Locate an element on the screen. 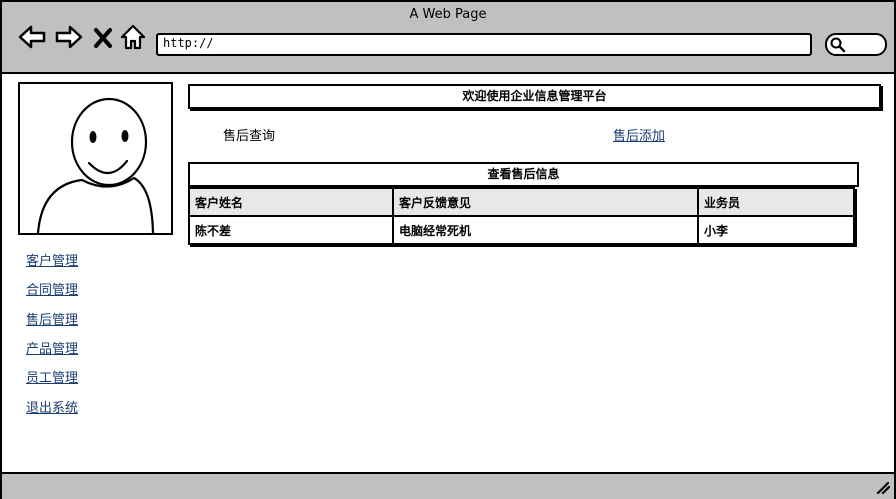 The image size is (896, 499). column-header-salesperson: 业务员 is located at coordinates (776, 202).